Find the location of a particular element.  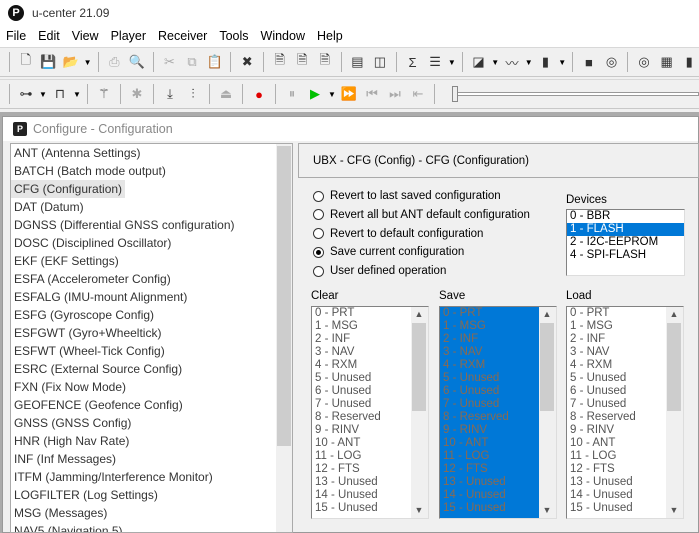

load-item: 1 - MSG is located at coordinates (616, 326).